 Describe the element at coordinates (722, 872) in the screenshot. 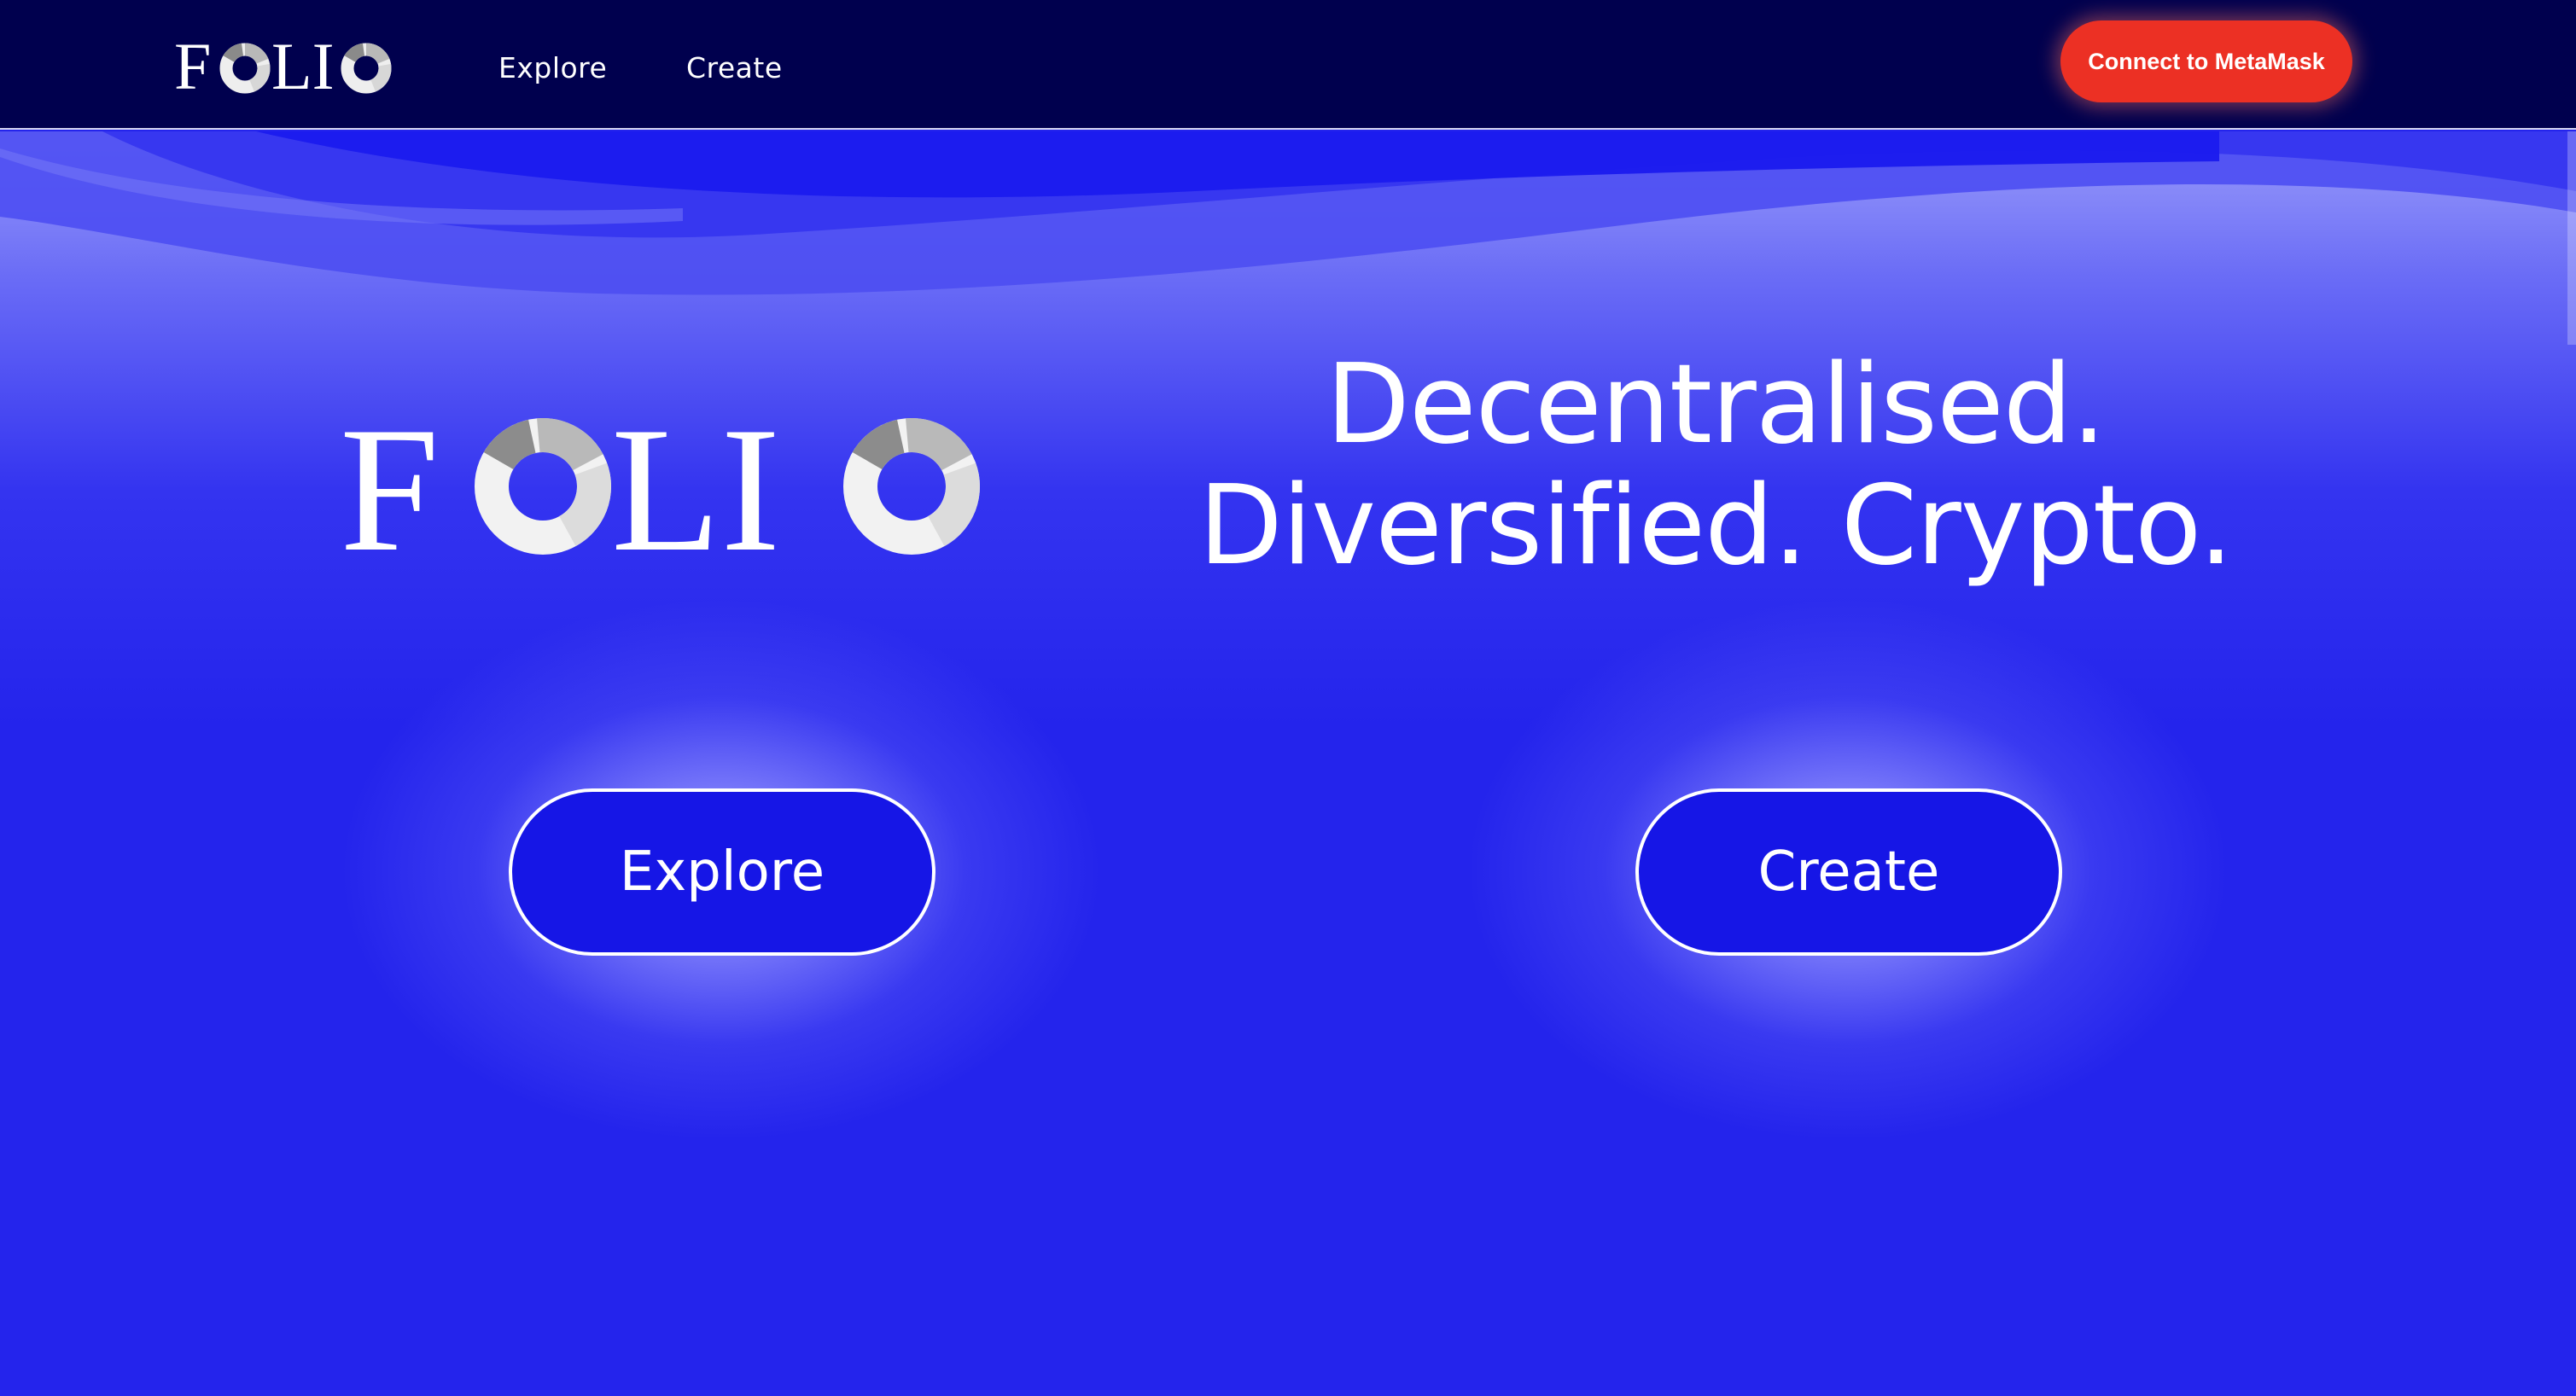

I see `explore-button: Explore` at that location.